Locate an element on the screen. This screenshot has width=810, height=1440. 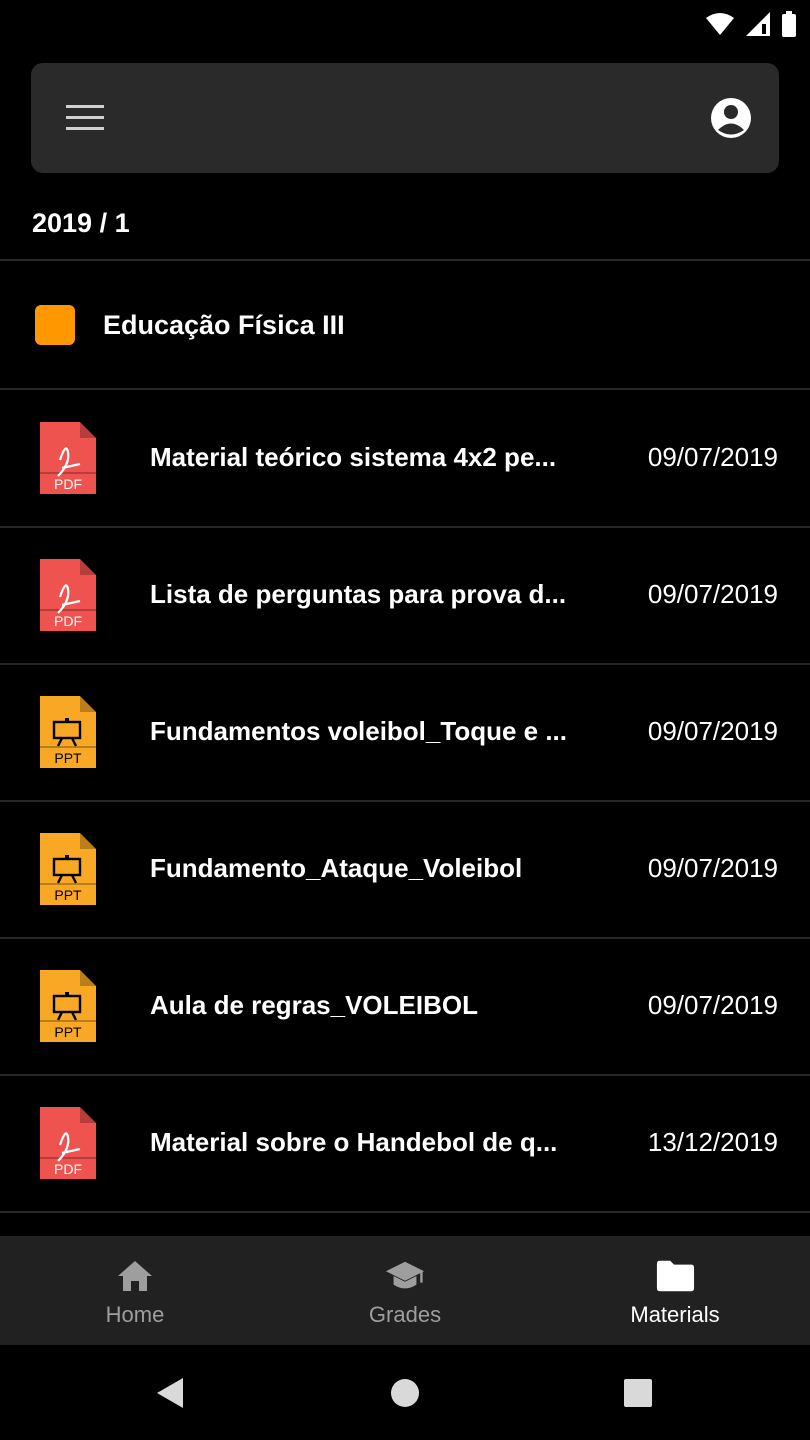
nav-grades: Grades is located at coordinates (405, 1290).